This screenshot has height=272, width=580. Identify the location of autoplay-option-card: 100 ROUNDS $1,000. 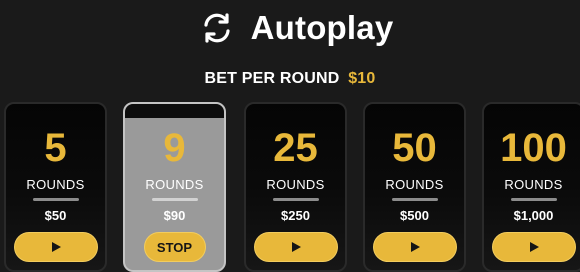
(531, 187).